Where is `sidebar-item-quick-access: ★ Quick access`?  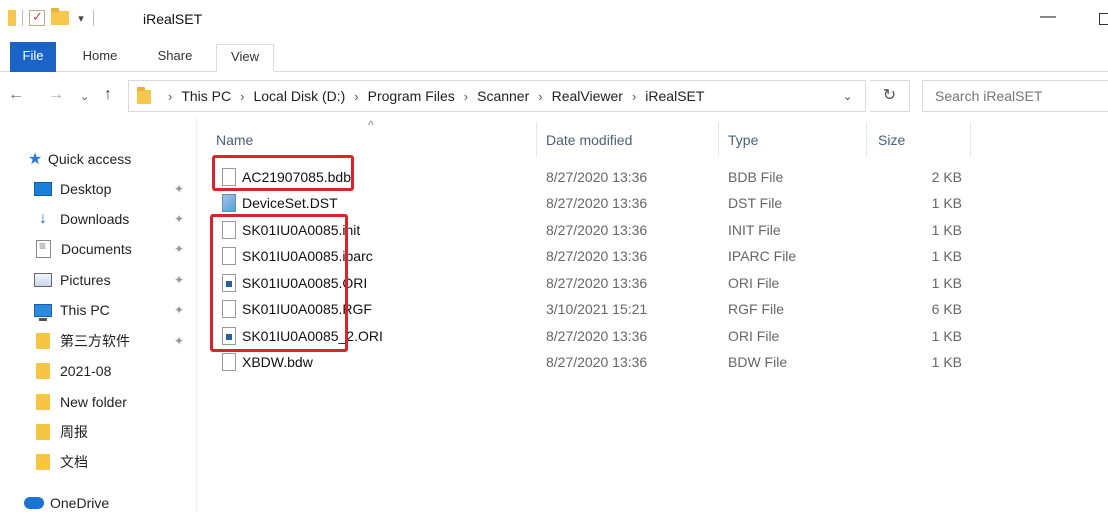
sidebar-item-quick-access: ★ Quick access is located at coordinates (78, 159).